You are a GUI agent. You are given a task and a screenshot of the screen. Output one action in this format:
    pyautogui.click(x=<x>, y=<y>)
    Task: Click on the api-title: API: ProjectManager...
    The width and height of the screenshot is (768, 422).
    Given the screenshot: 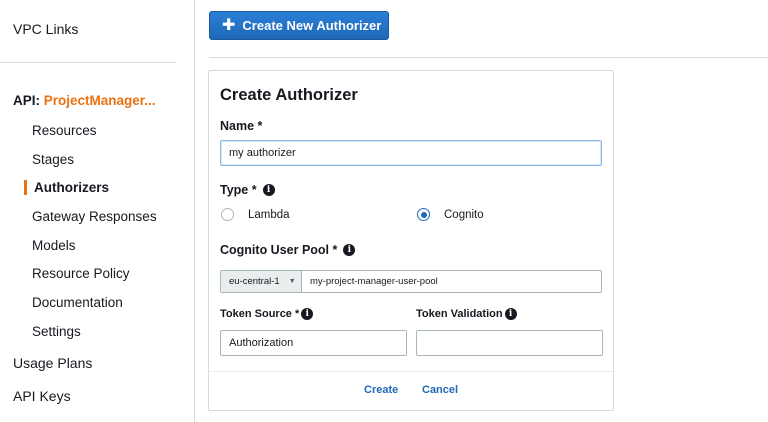 What is the action you would take?
    pyautogui.click(x=84, y=100)
    